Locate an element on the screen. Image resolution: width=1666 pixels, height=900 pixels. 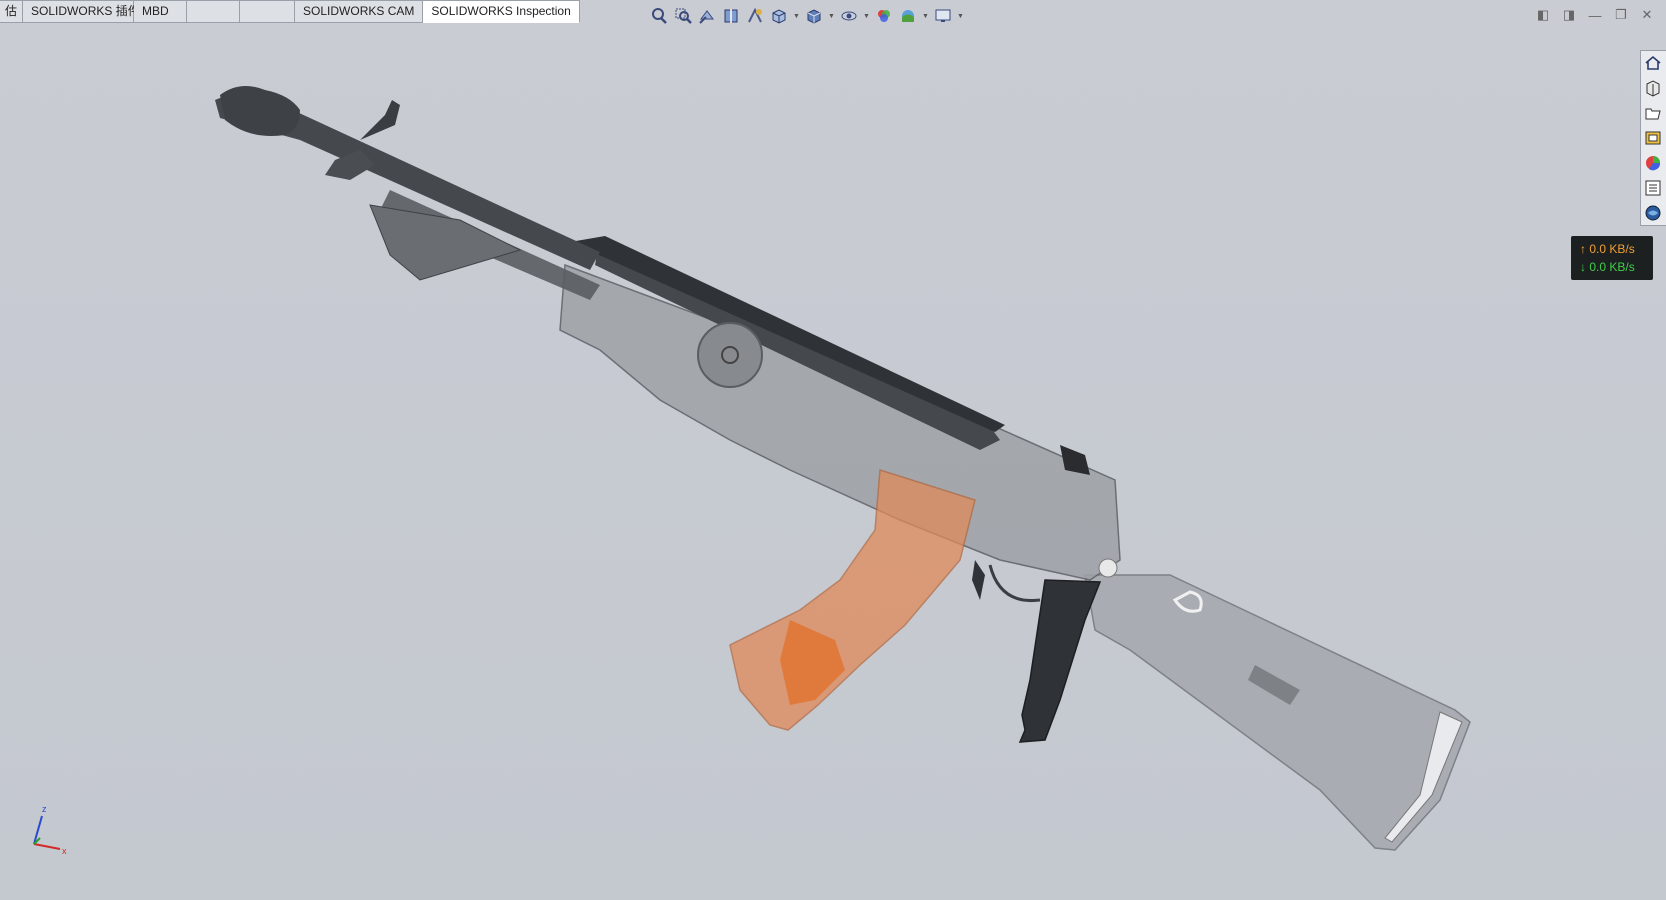
pistol-grip-and-trigger is located at coordinates (1045, 650).